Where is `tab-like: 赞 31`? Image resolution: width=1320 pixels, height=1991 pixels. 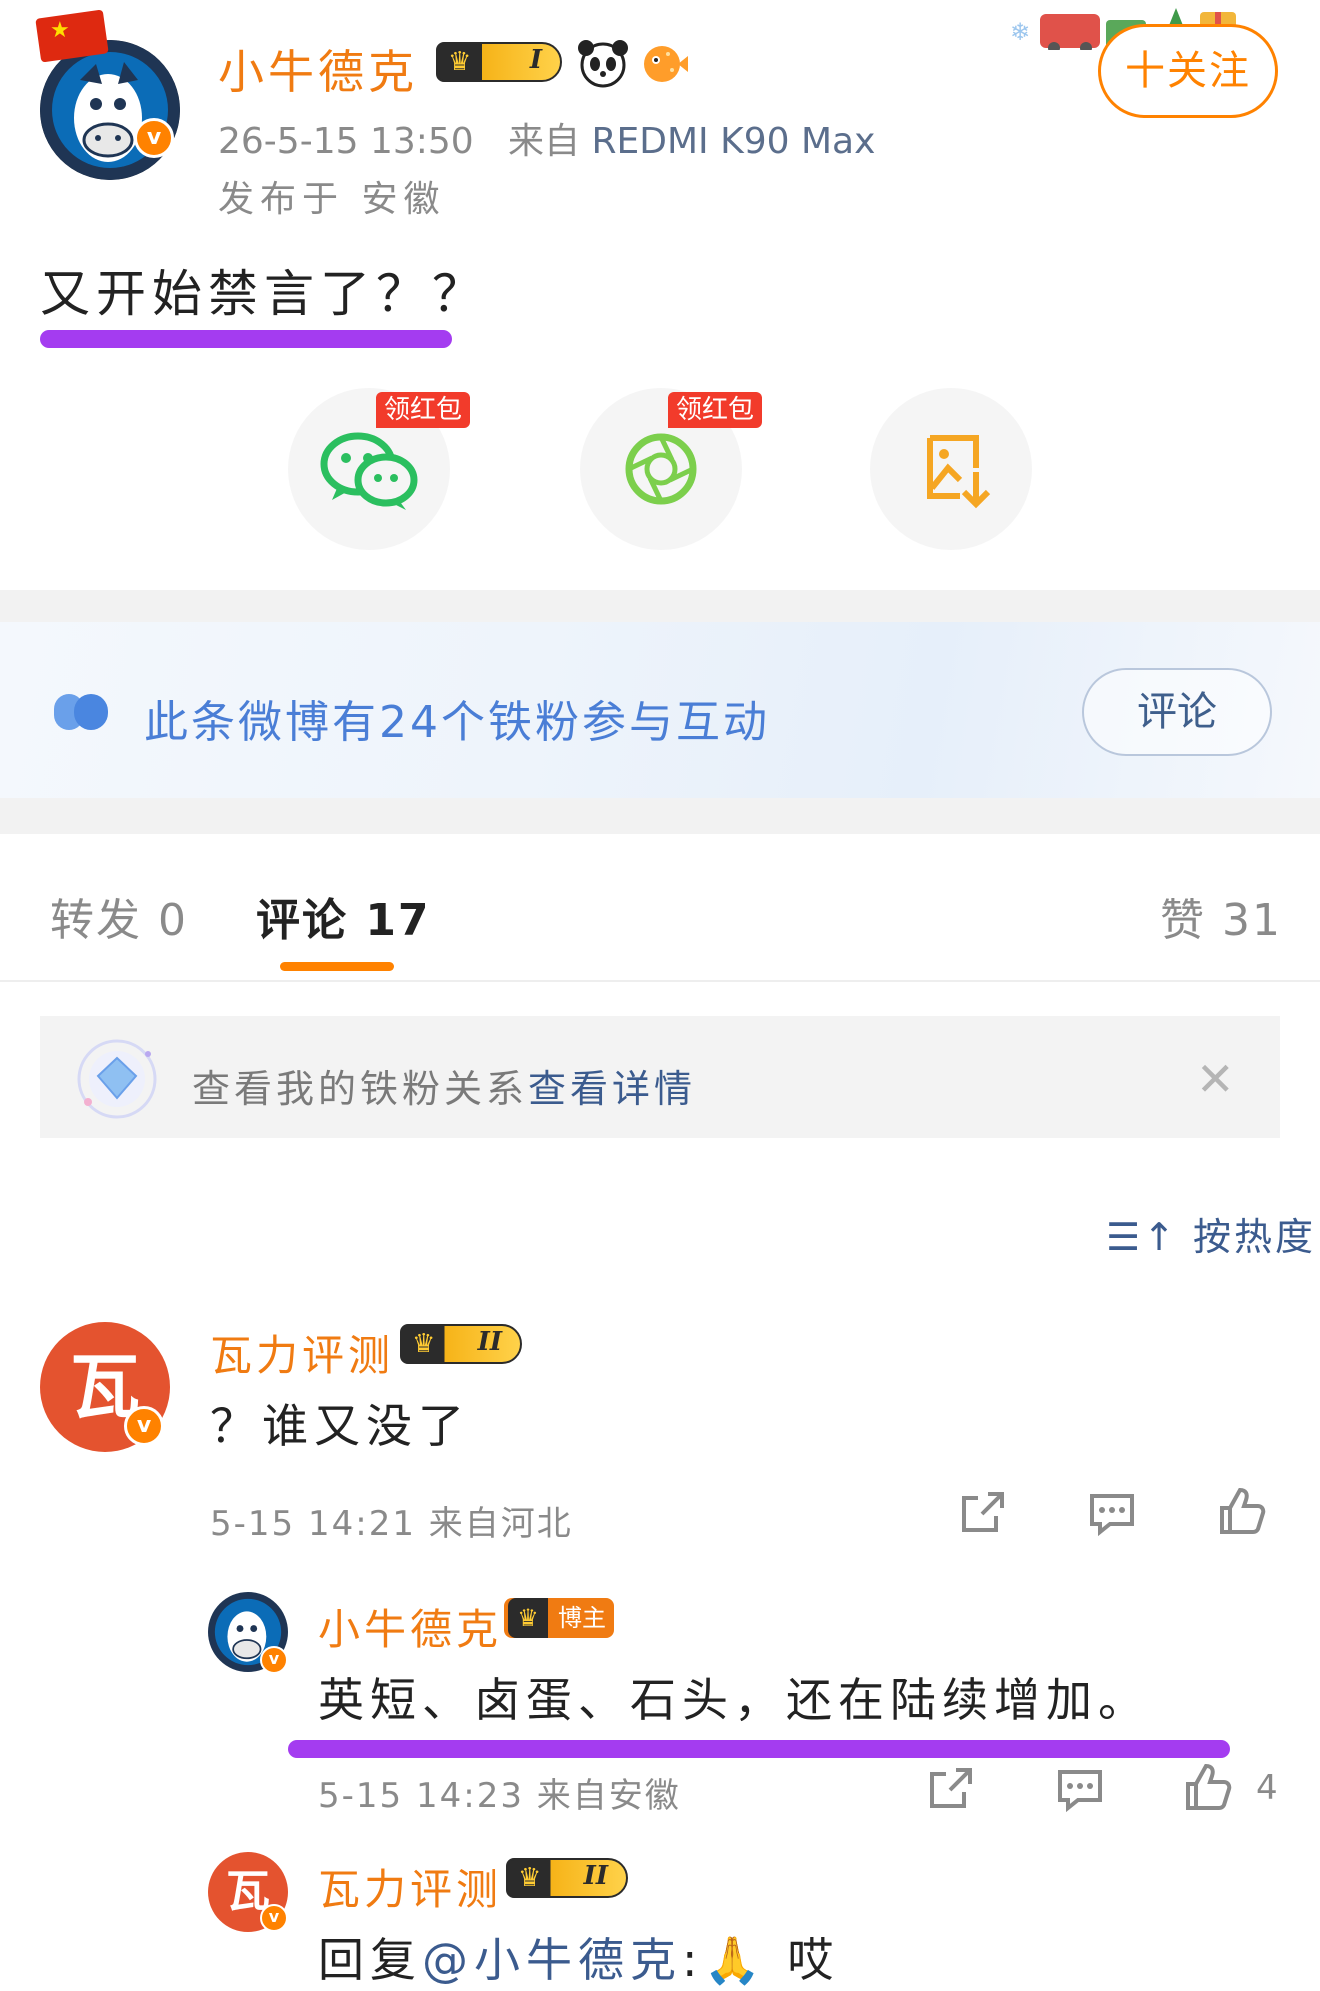
tab-like: 赞 31 is located at coordinates (1221, 916).